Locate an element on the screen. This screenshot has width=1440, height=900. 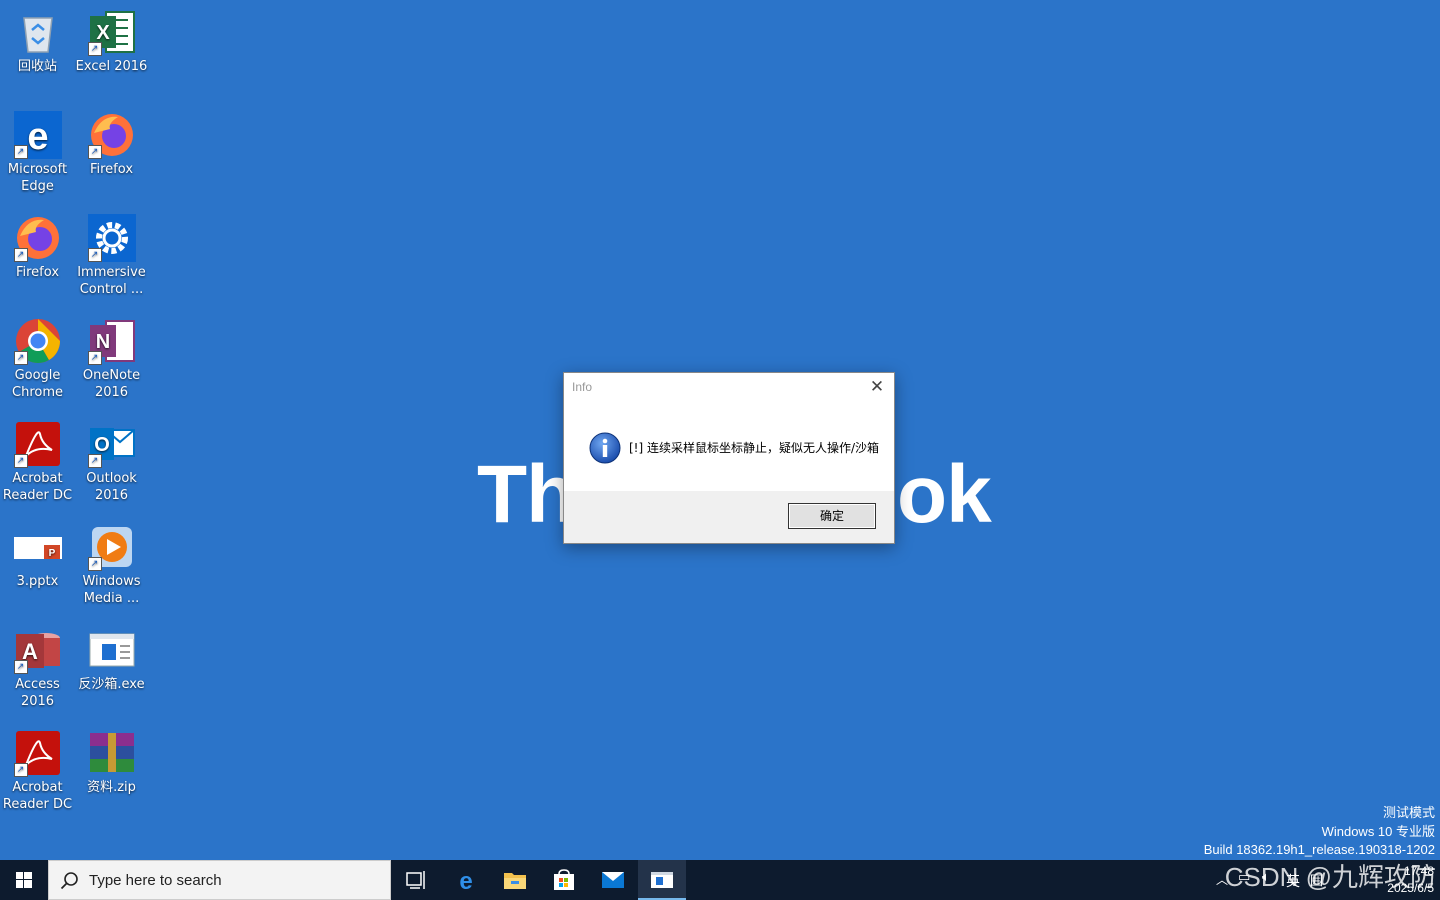
search-placeholder: Type here to search is located at coordinates (155, 880).